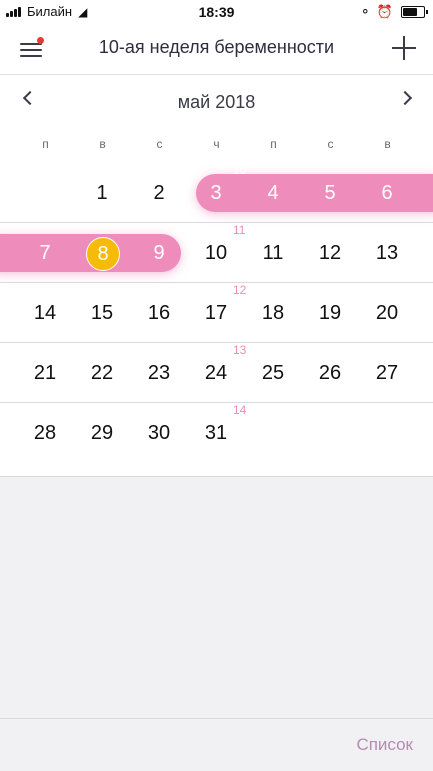  What do you see at coordinates (273, 373) in the screenshot?
I see `calendar-day: 25` at bounding box center [273, 373].